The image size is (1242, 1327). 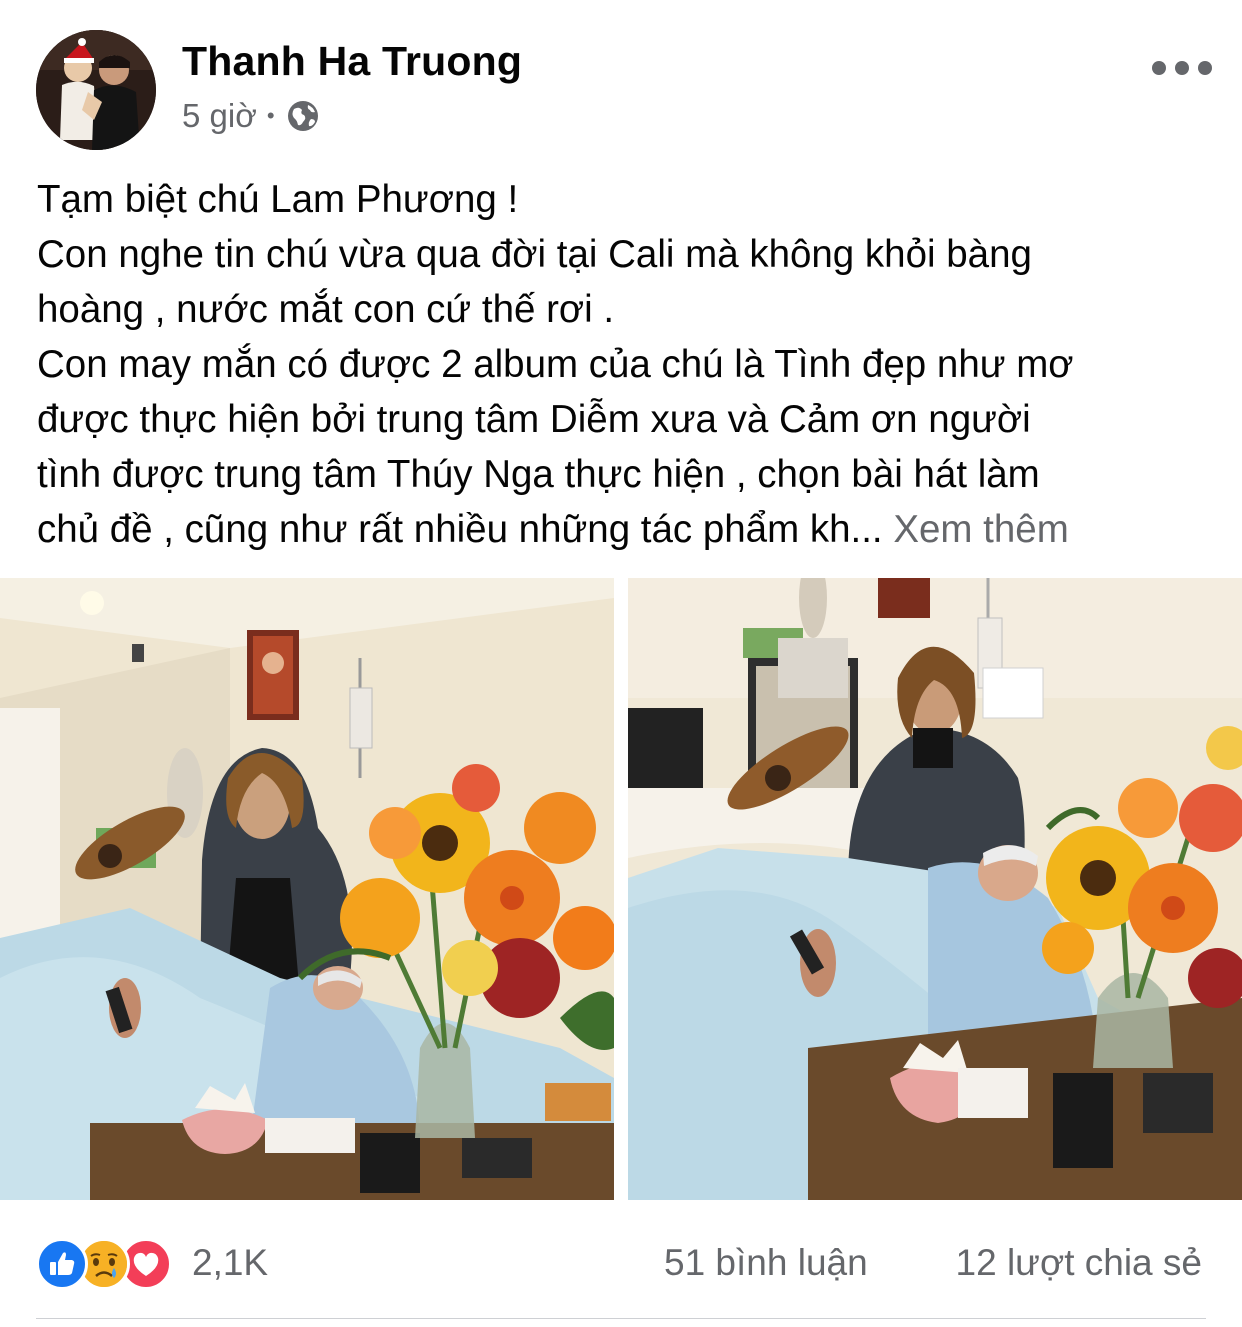 What do you see at coordinates (62, 1264) in the screenshot?
I see `like-icon` at bounding box center [62, 1264].